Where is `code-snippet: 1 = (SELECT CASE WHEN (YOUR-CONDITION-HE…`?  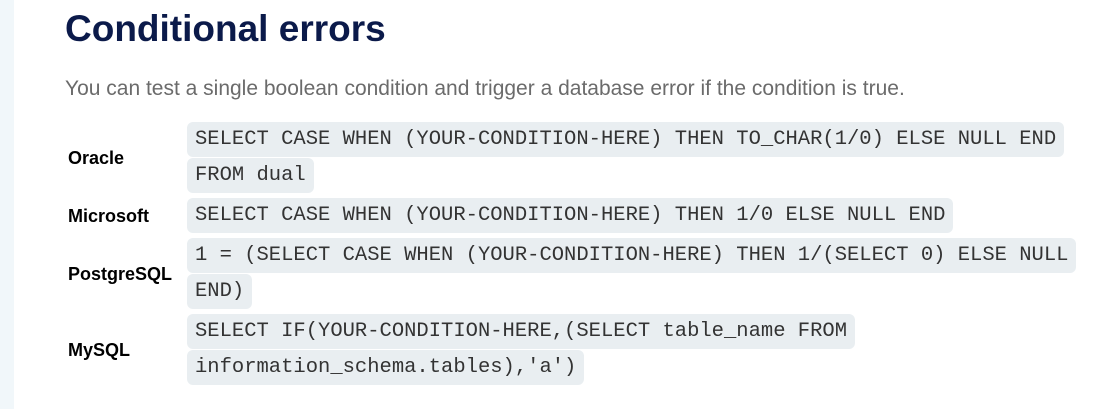
code-snippet: 1 = (SELECT CASE WHEN (YOUR-CONDITION-HE… is located at coordinates (632, 273).